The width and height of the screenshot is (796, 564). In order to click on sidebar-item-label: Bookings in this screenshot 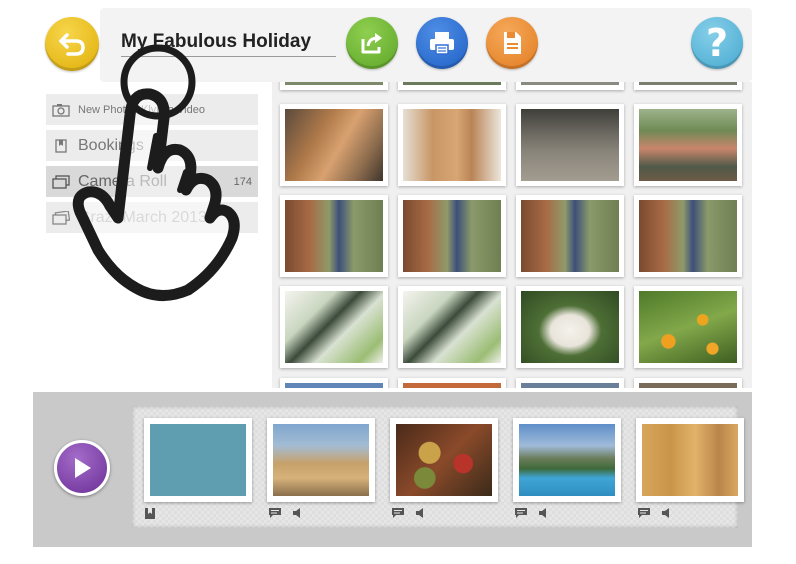, I will do `click(111, 145)`.